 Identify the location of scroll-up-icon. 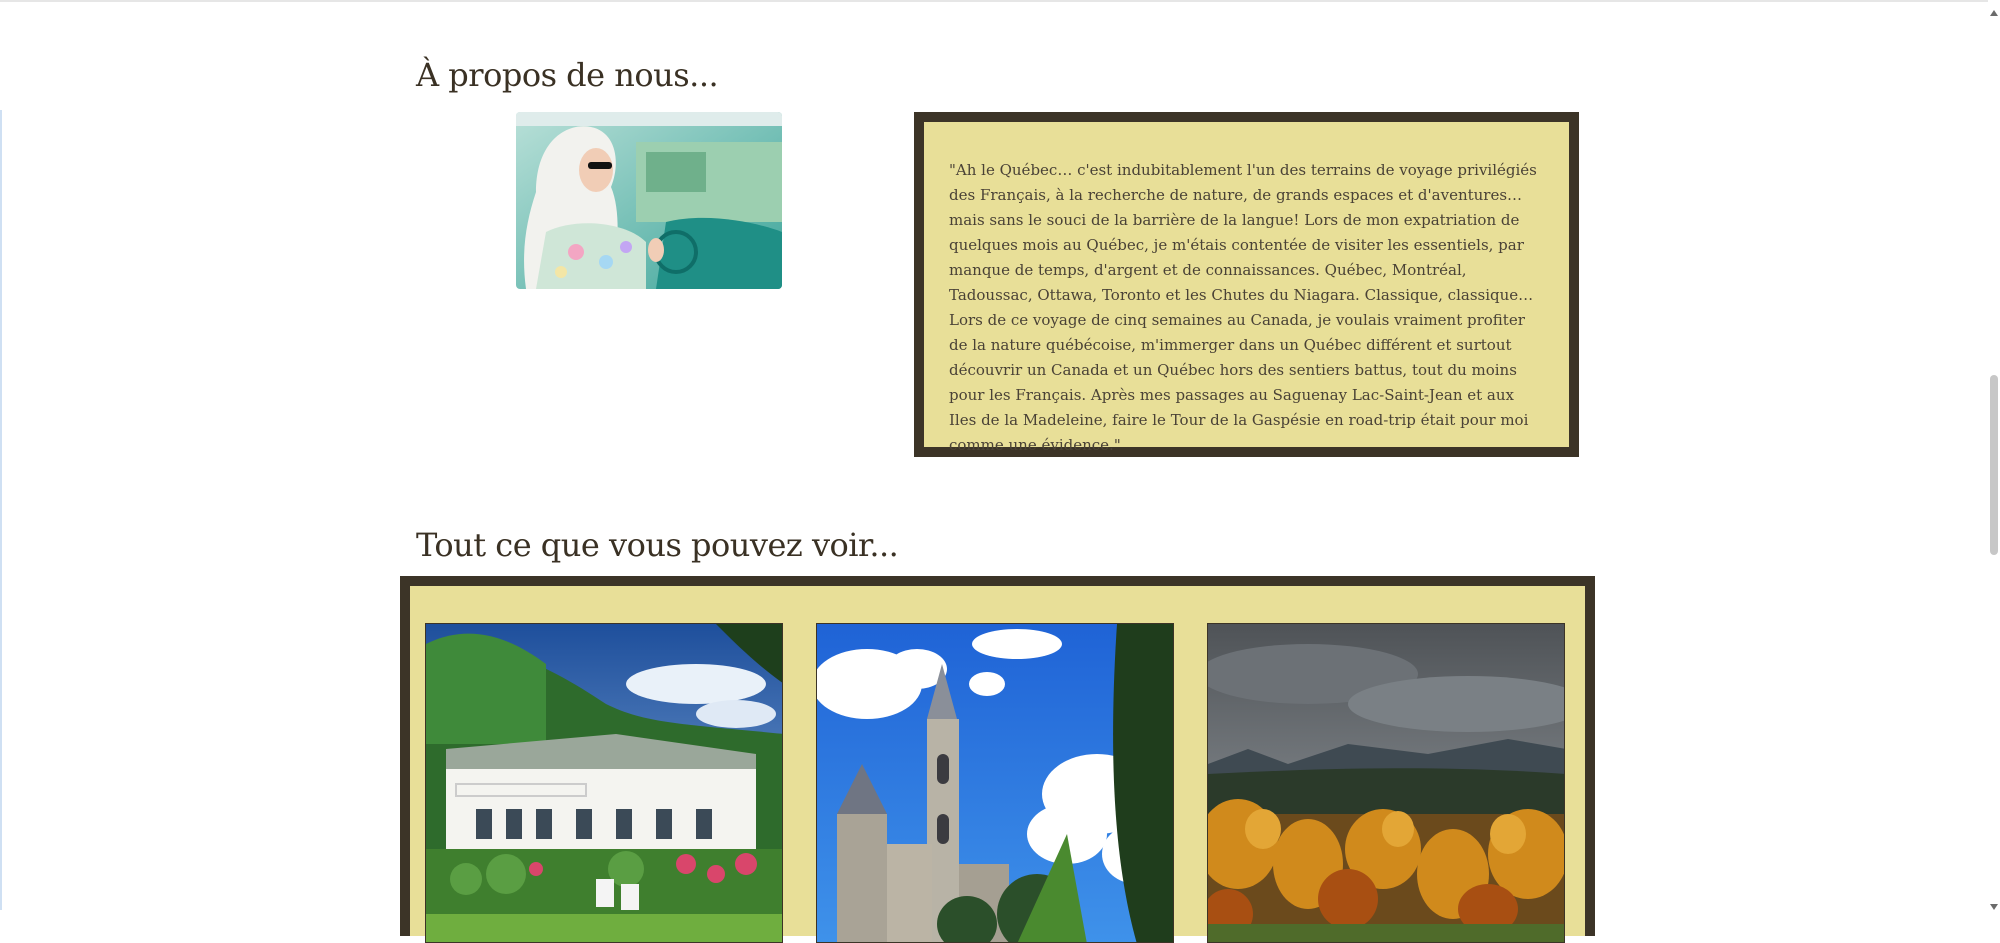
(1994, 13).